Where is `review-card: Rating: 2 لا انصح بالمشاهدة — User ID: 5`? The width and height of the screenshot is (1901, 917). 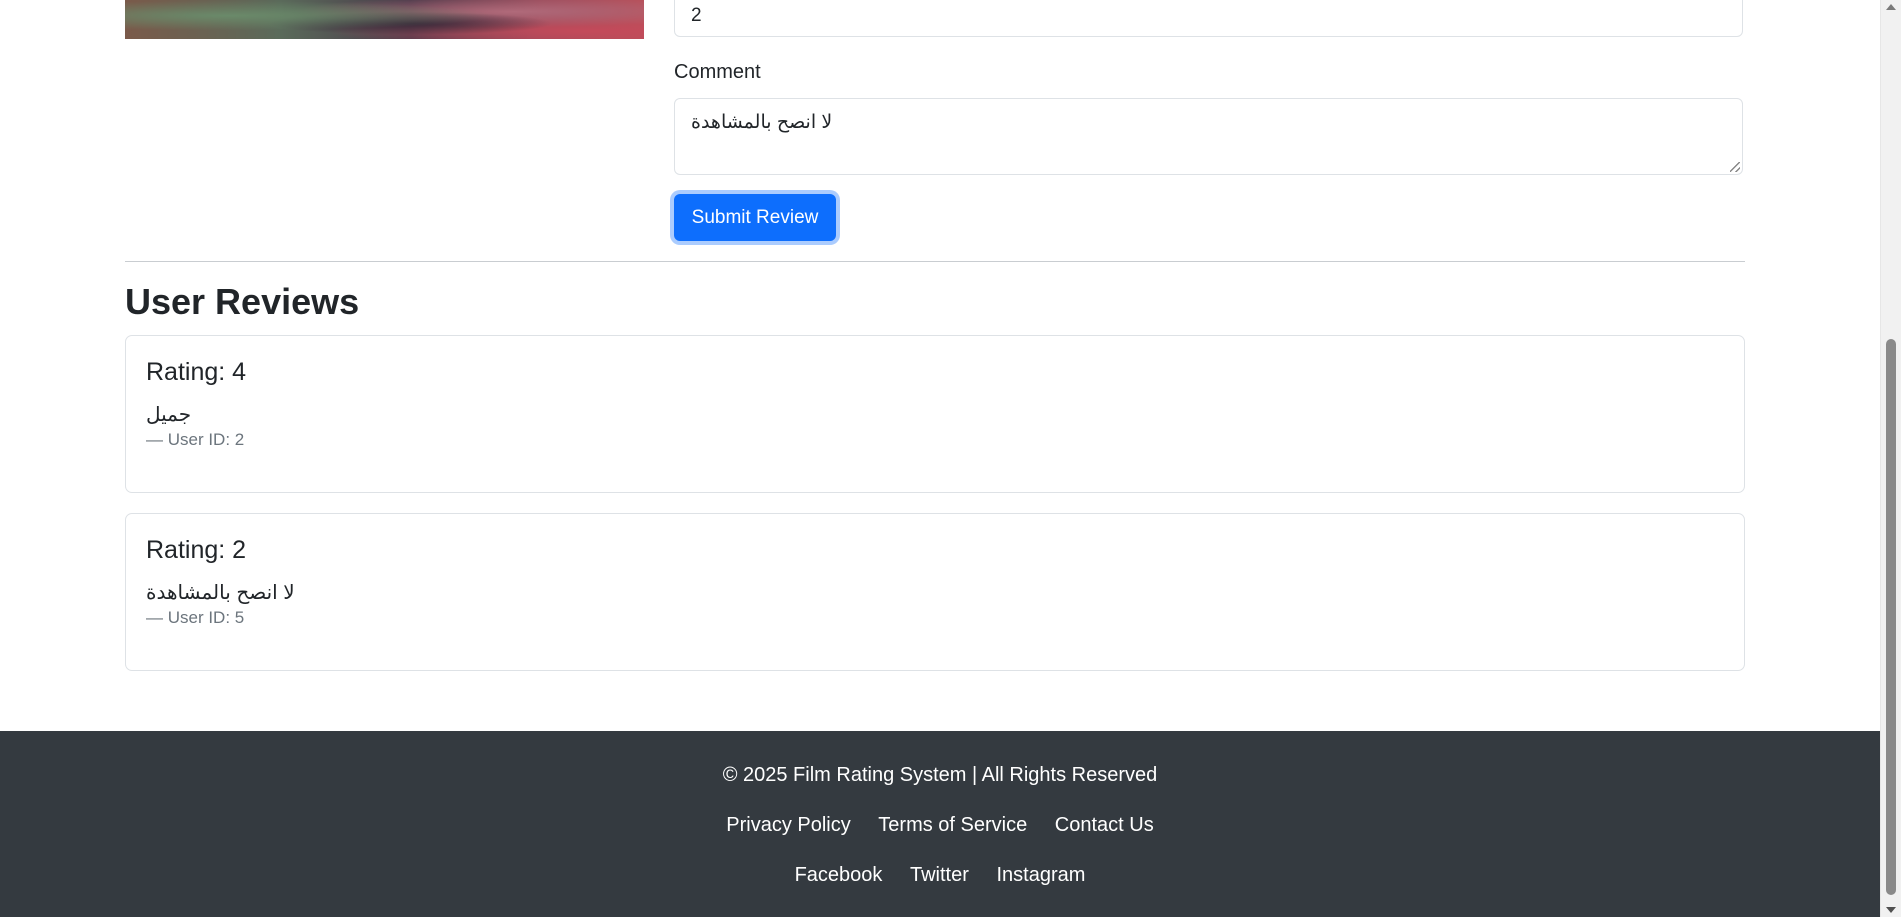 review-card: Rating: 2 لا انصح بالمشاهدة — User ID: 5 is located at coordinates (935, 592).